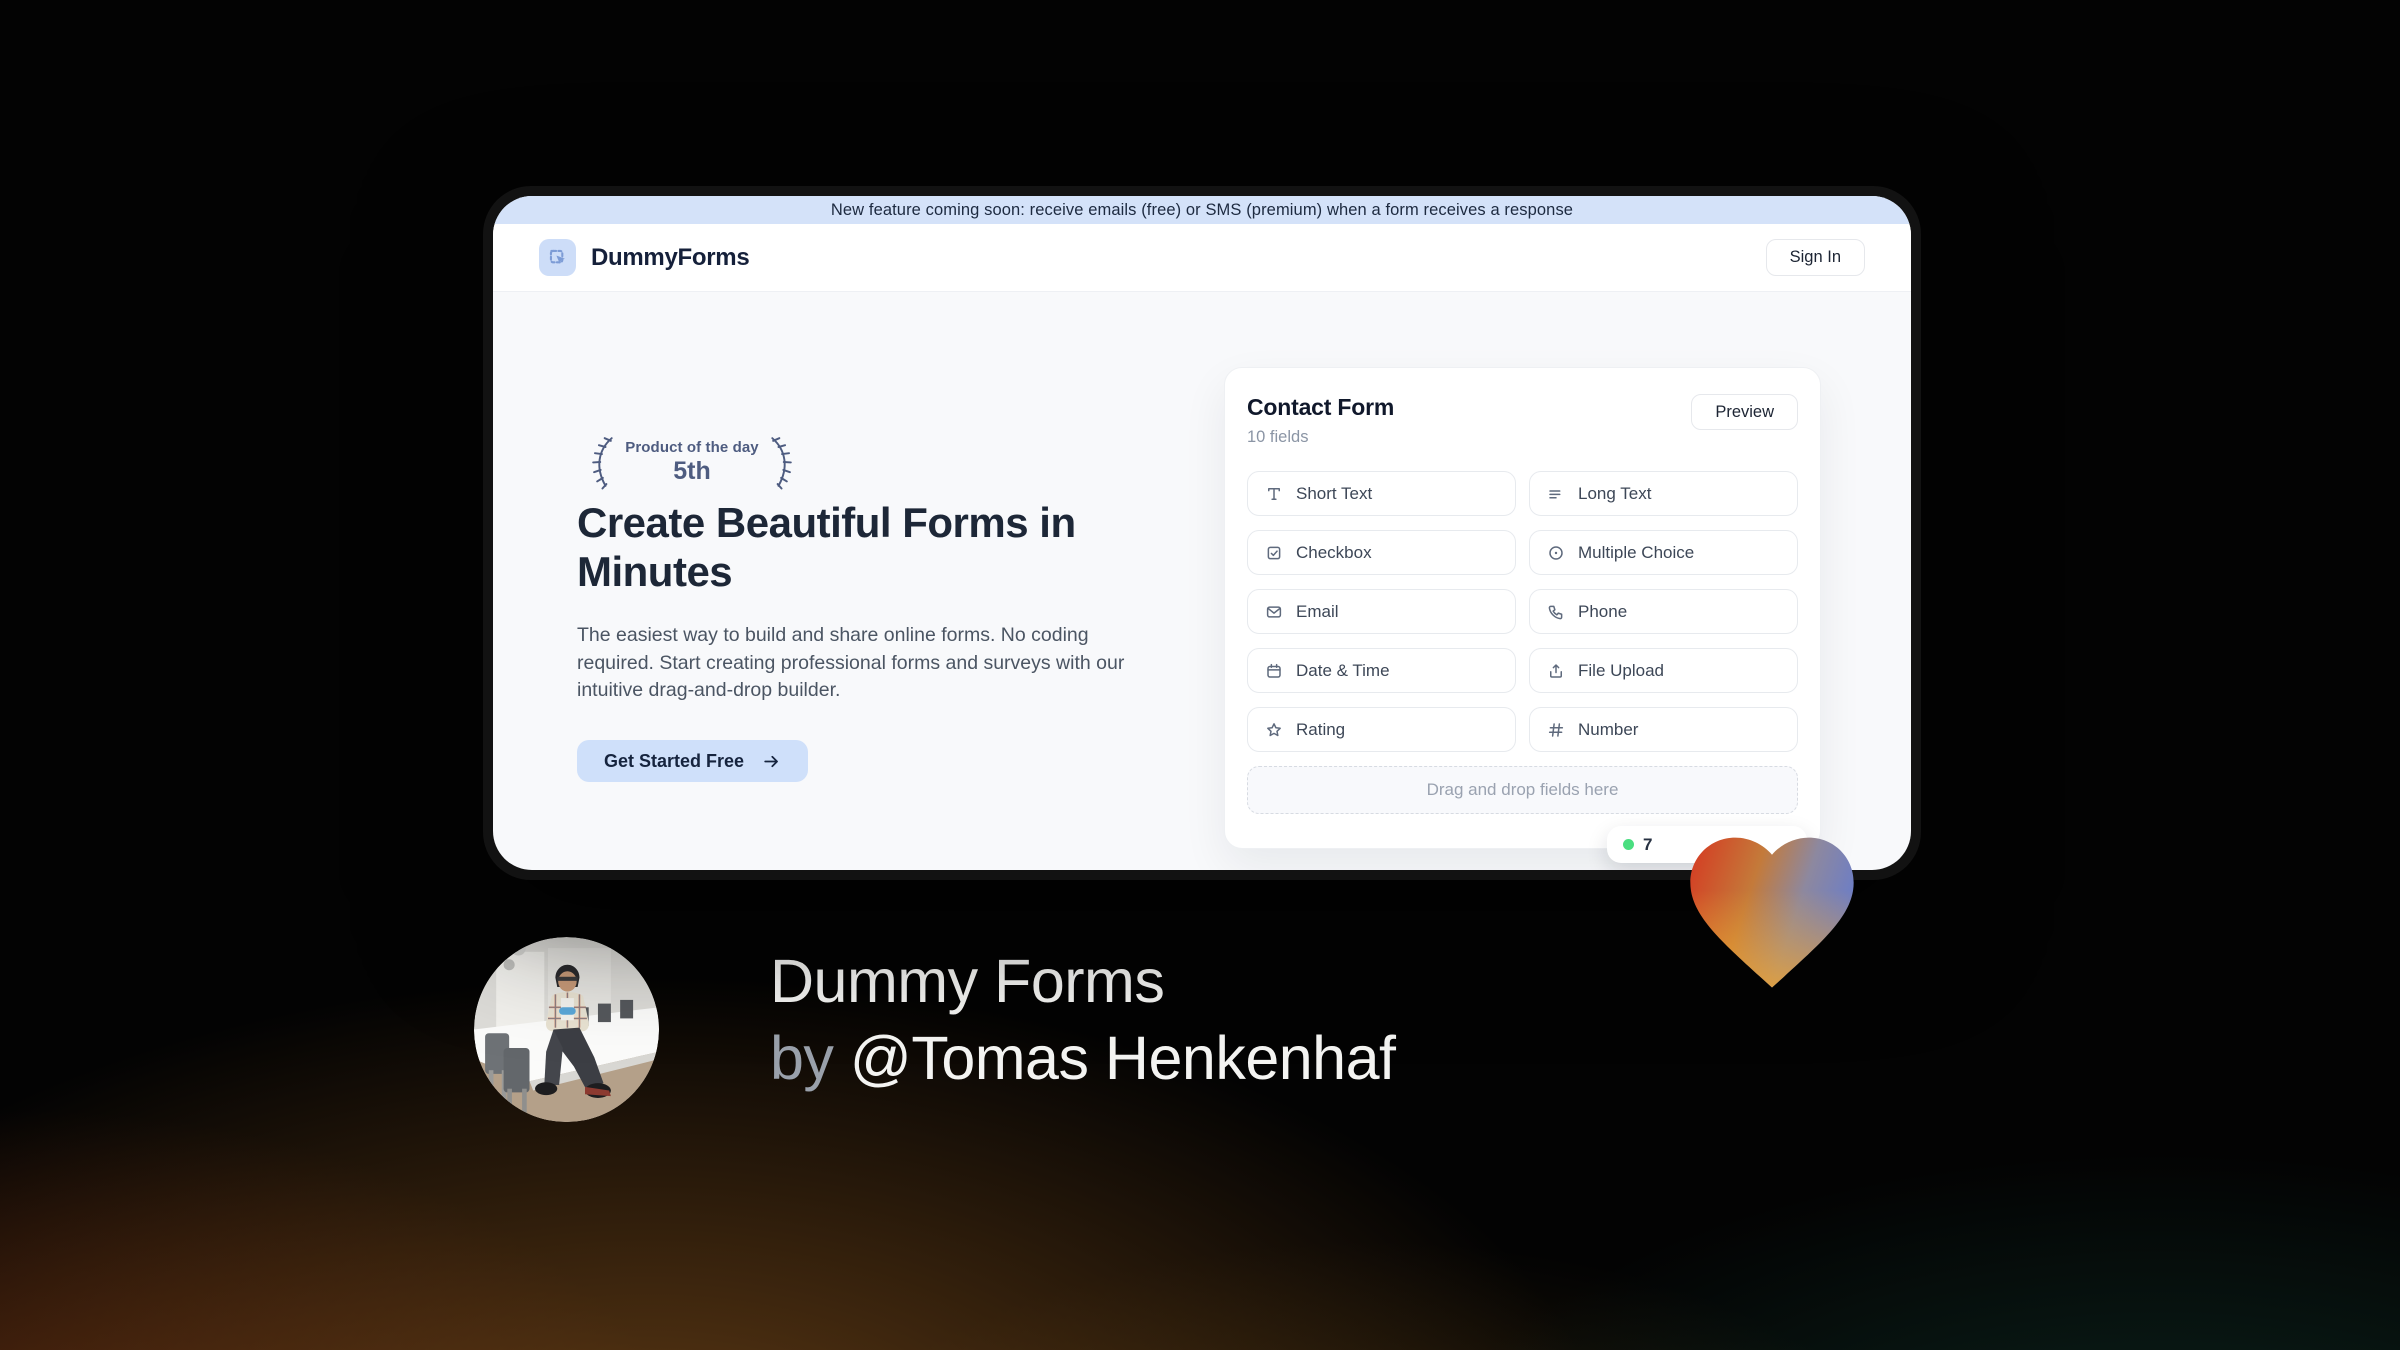 This screenshot has height=1350, width=2400. Describe the element at coordinates (1381, 611) in the screenshot. I see `field-email: Email` at that location.